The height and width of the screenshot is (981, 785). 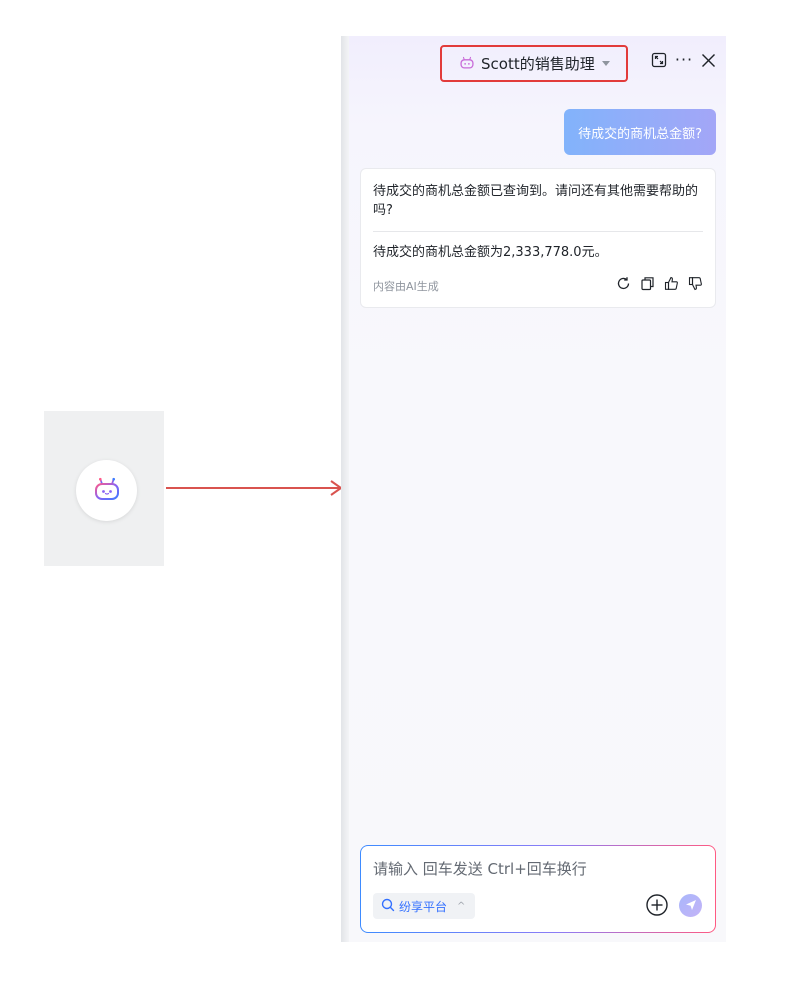 I want to click on more-icon: ···, so click(x=684, y=60).